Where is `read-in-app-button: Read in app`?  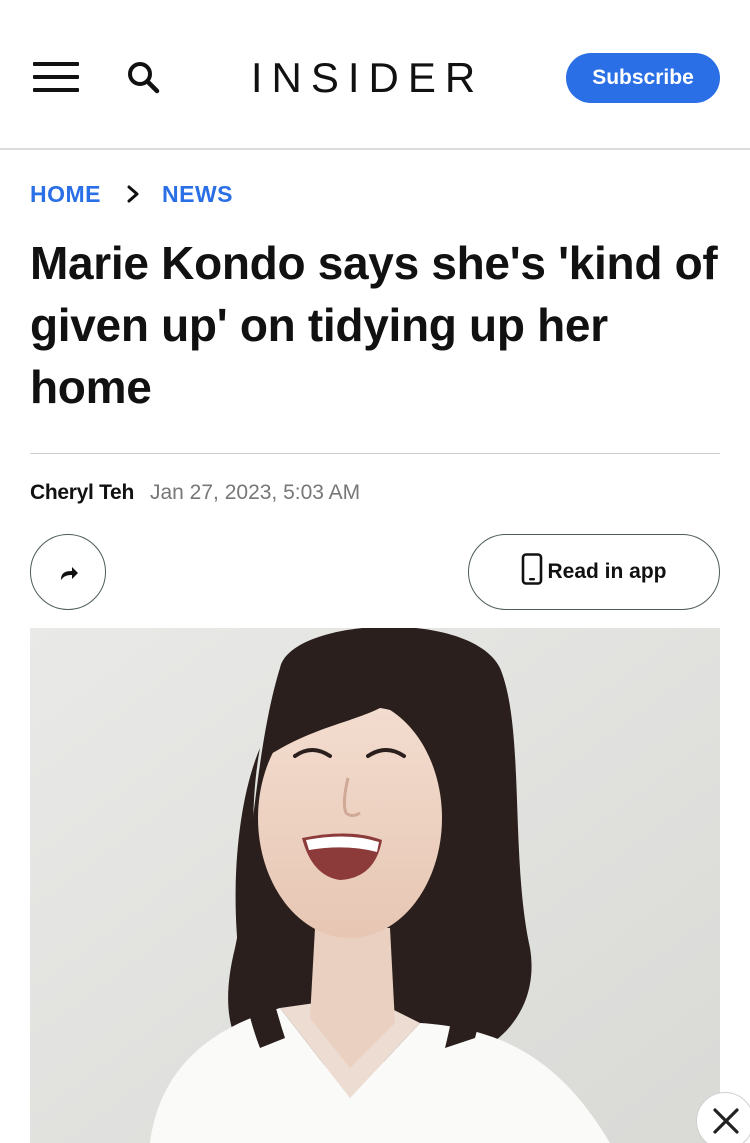 read-in-app-button: Read in app is located at coordinates (594, 572).